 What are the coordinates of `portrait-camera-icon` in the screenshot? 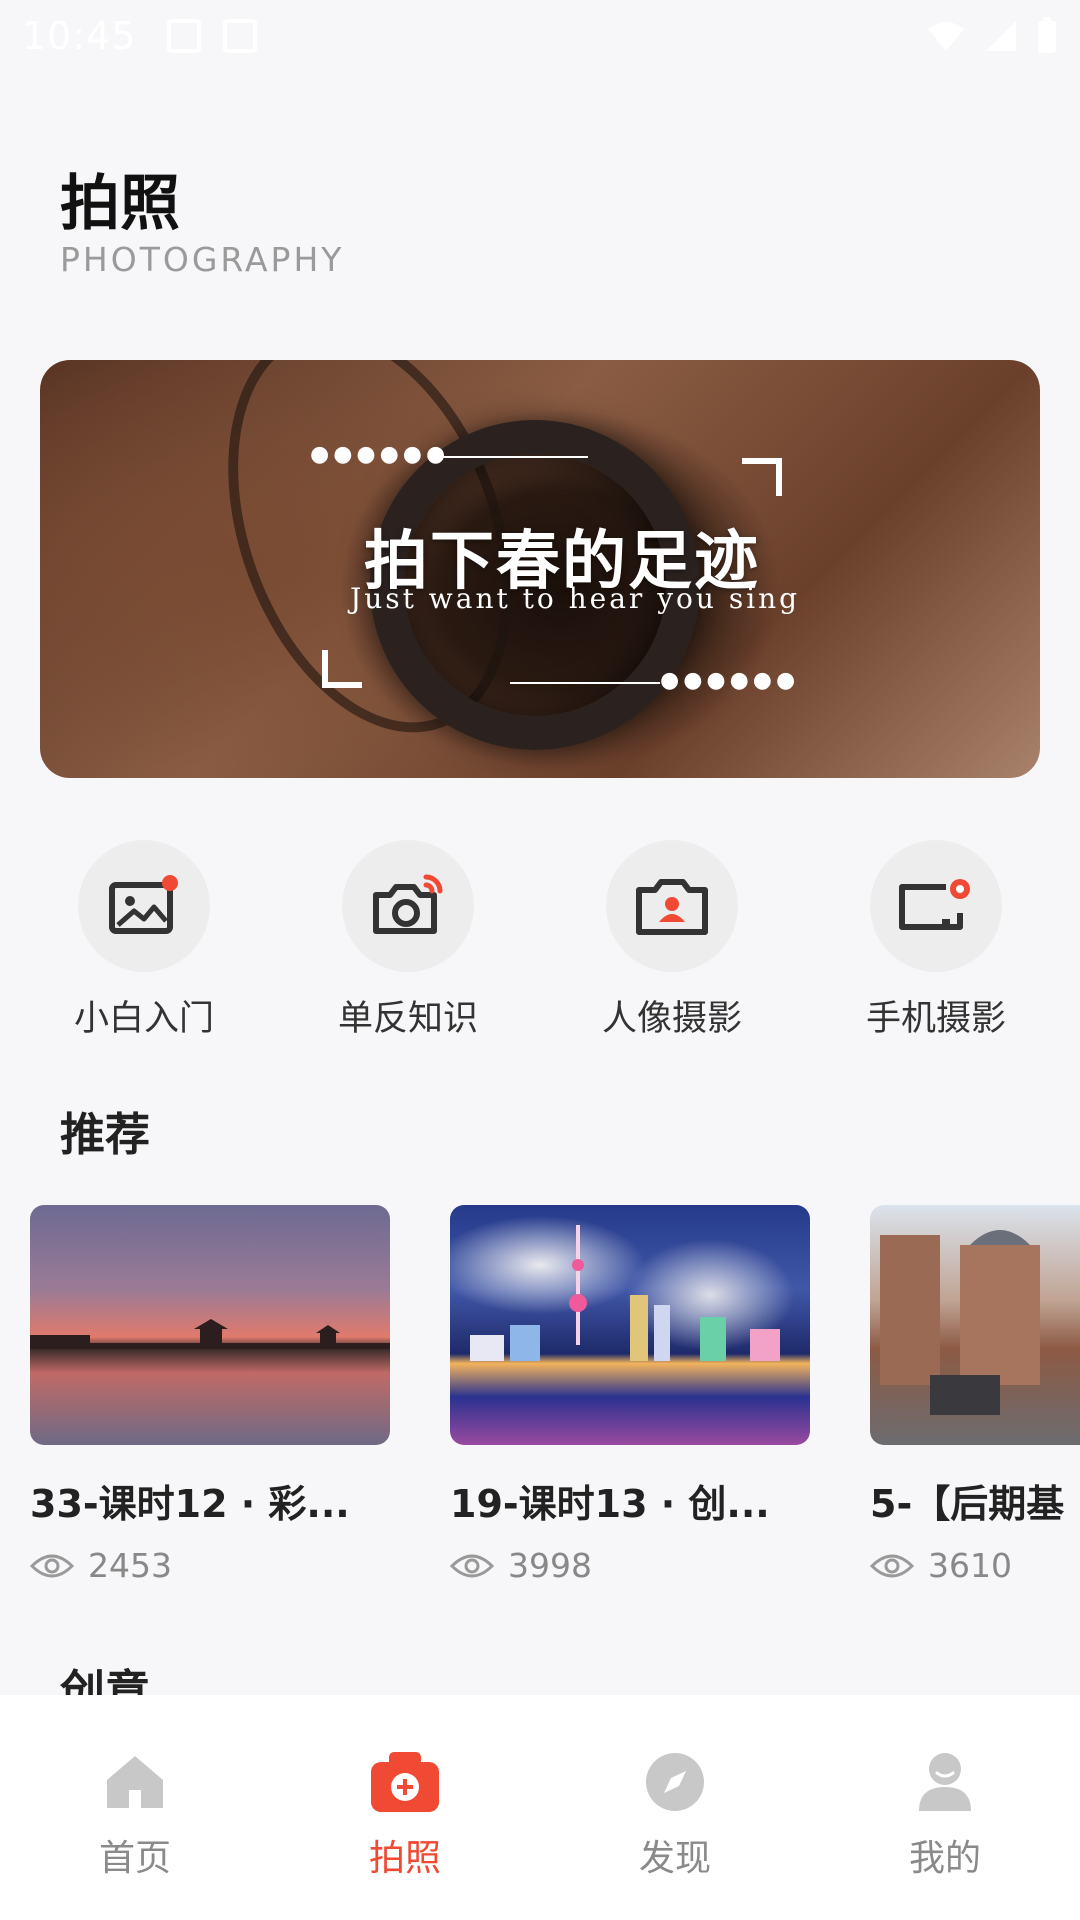 It's located at (672, 907).